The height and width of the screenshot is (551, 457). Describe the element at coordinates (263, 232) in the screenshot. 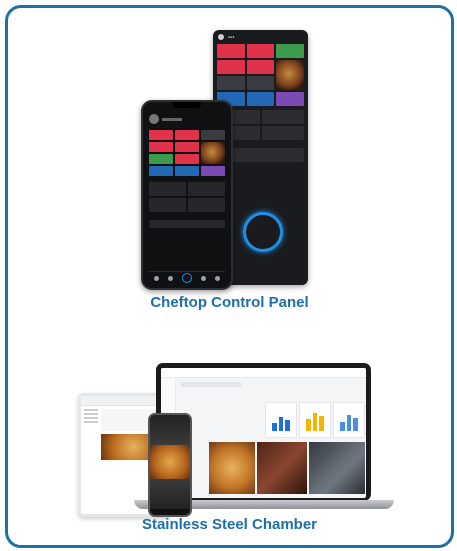

I see `knob-dial-icon` at that location.